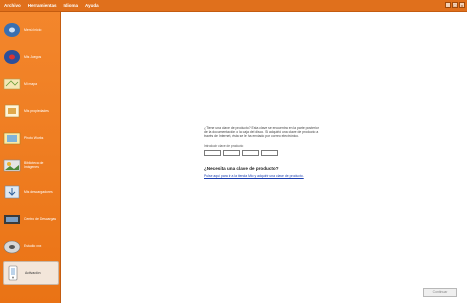 Image resolution: width=467 pixels, height=303 pixels. Describe the element at coordinates (42, 5) in the screenshot. I see `menu-herramientas: Herramientas` at that location.